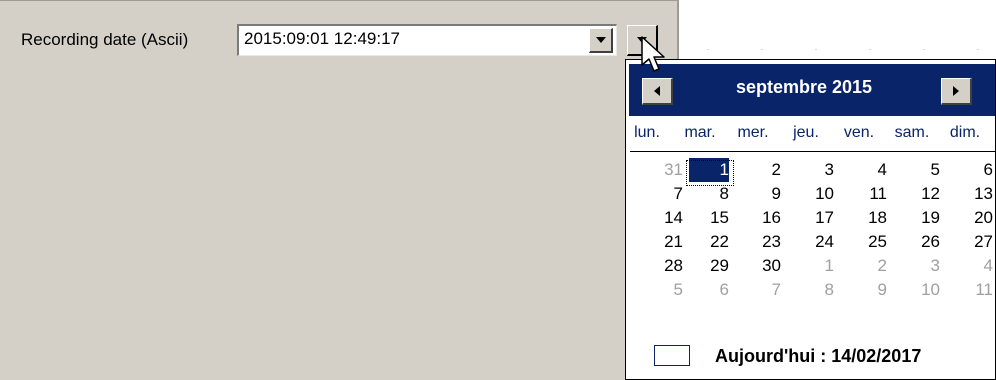 The height and width of the screenshot is (380, 996). What do you see at coordinates (663, 170) in the screenshot?
I see `day-cell: 31` at bounding box center [663, 170].